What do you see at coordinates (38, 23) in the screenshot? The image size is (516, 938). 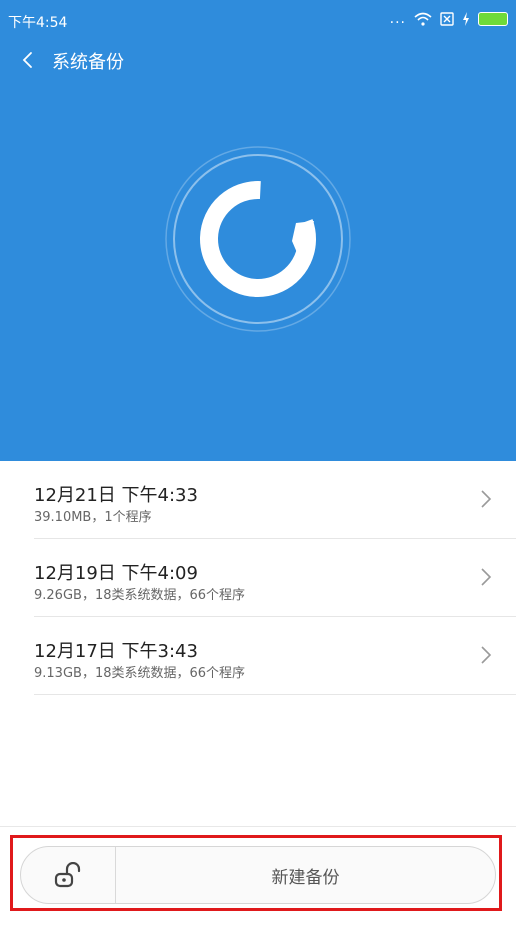 I see `status-time: 下午4:54` at bounding box center [38, 23].